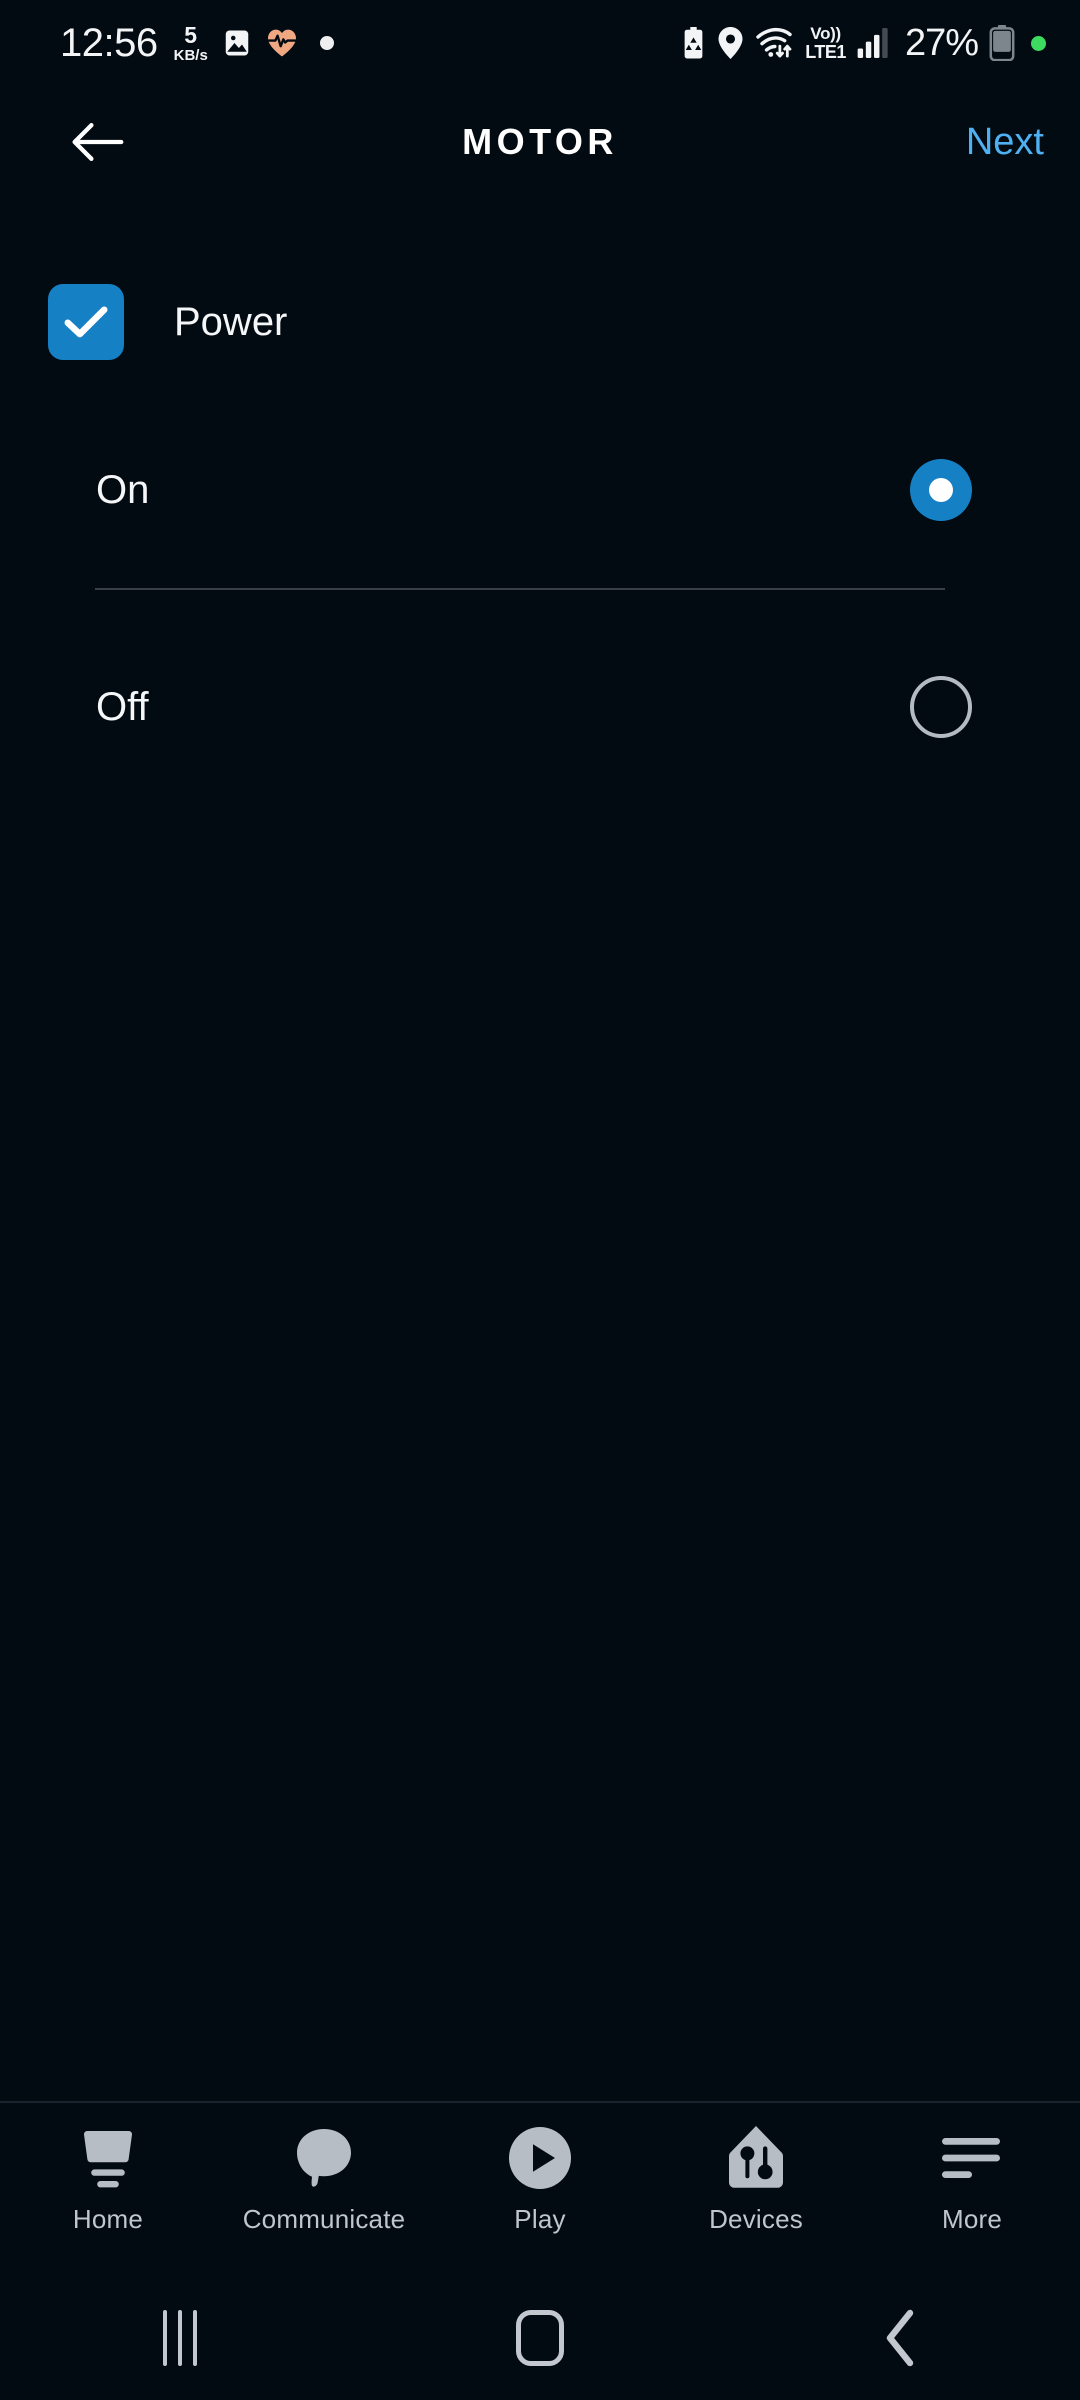 The height and width of the screenshot is (2400, 1080). I want to click on tab-devices: Devices, so click(756, 2189).